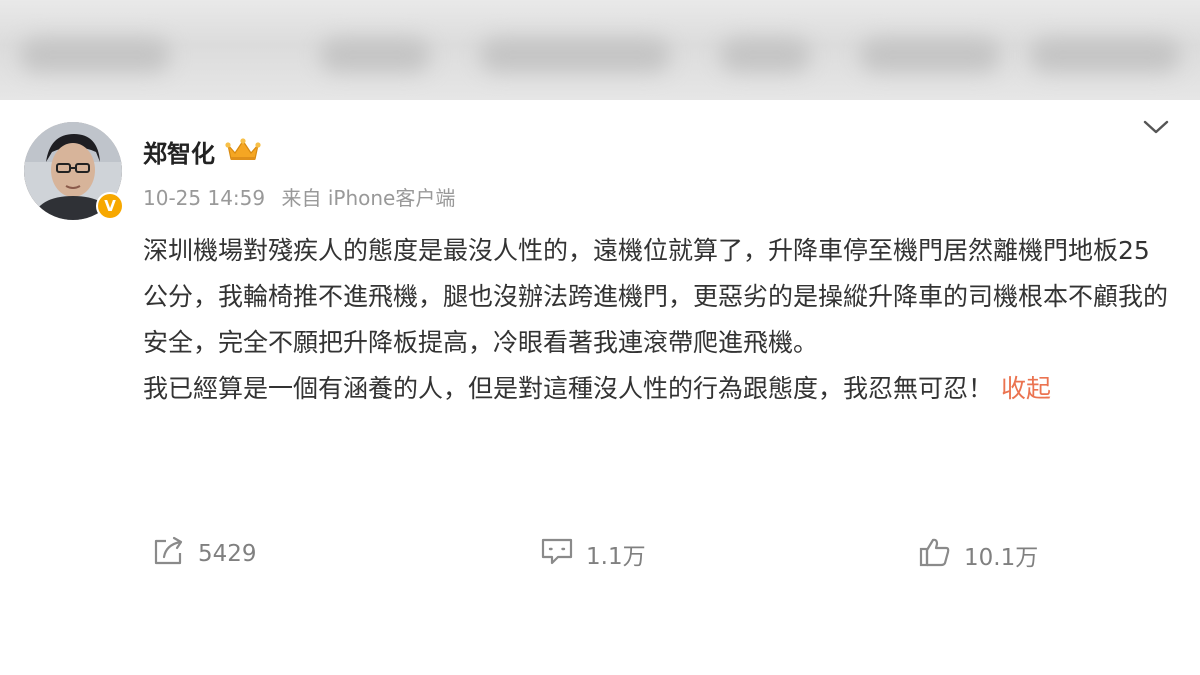 The width and height of the screenshot is (1200, 675). What do you see at coordinates (935, 555) in the screenshot?
I see `thumbs-up-icon` at bounding box center [935, 555].